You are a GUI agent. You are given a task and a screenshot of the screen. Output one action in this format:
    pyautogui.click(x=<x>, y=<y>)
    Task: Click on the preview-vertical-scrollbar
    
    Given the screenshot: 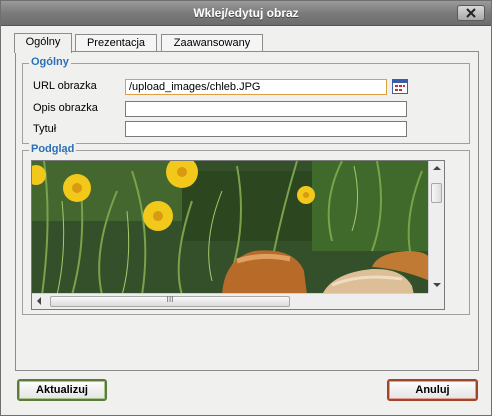 What is the action you would take?
    pyautogui.click(x=436, y=227)
    